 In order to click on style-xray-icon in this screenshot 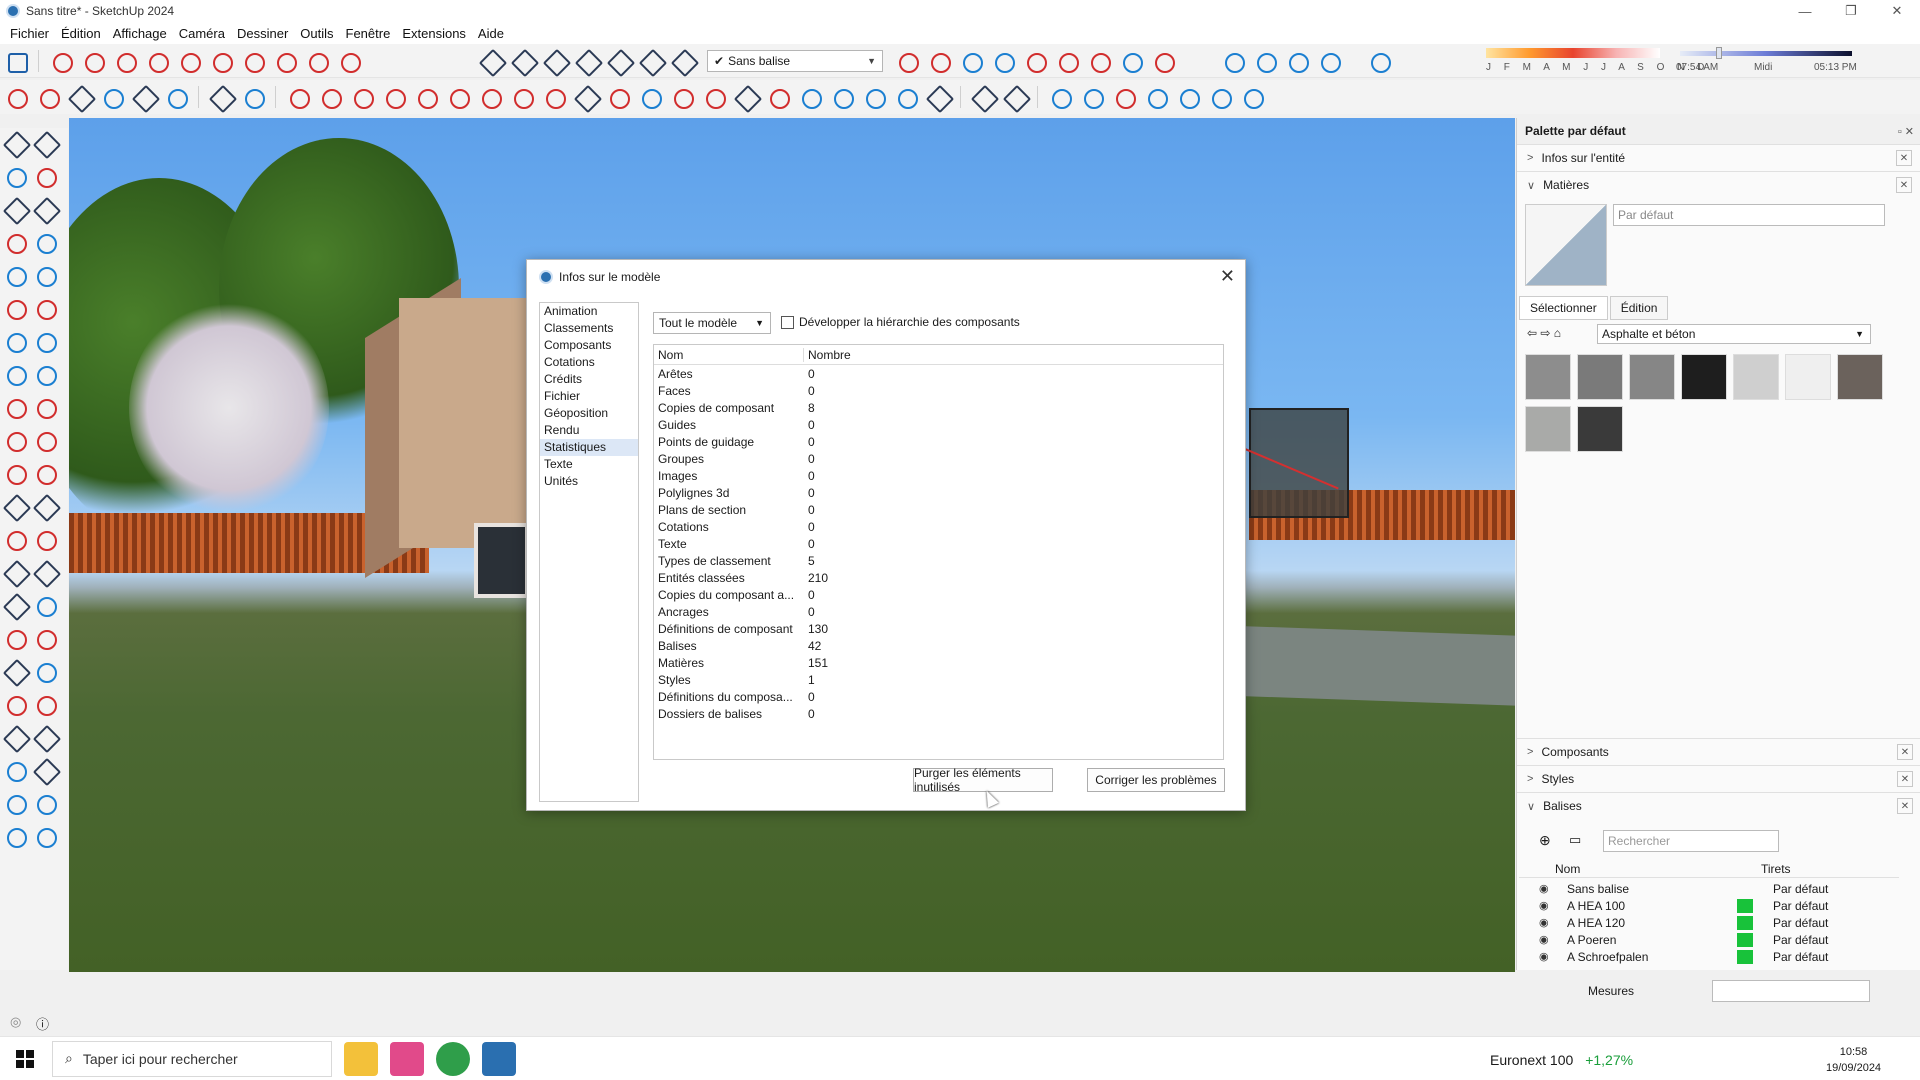, I will do `click(810, 97)`.